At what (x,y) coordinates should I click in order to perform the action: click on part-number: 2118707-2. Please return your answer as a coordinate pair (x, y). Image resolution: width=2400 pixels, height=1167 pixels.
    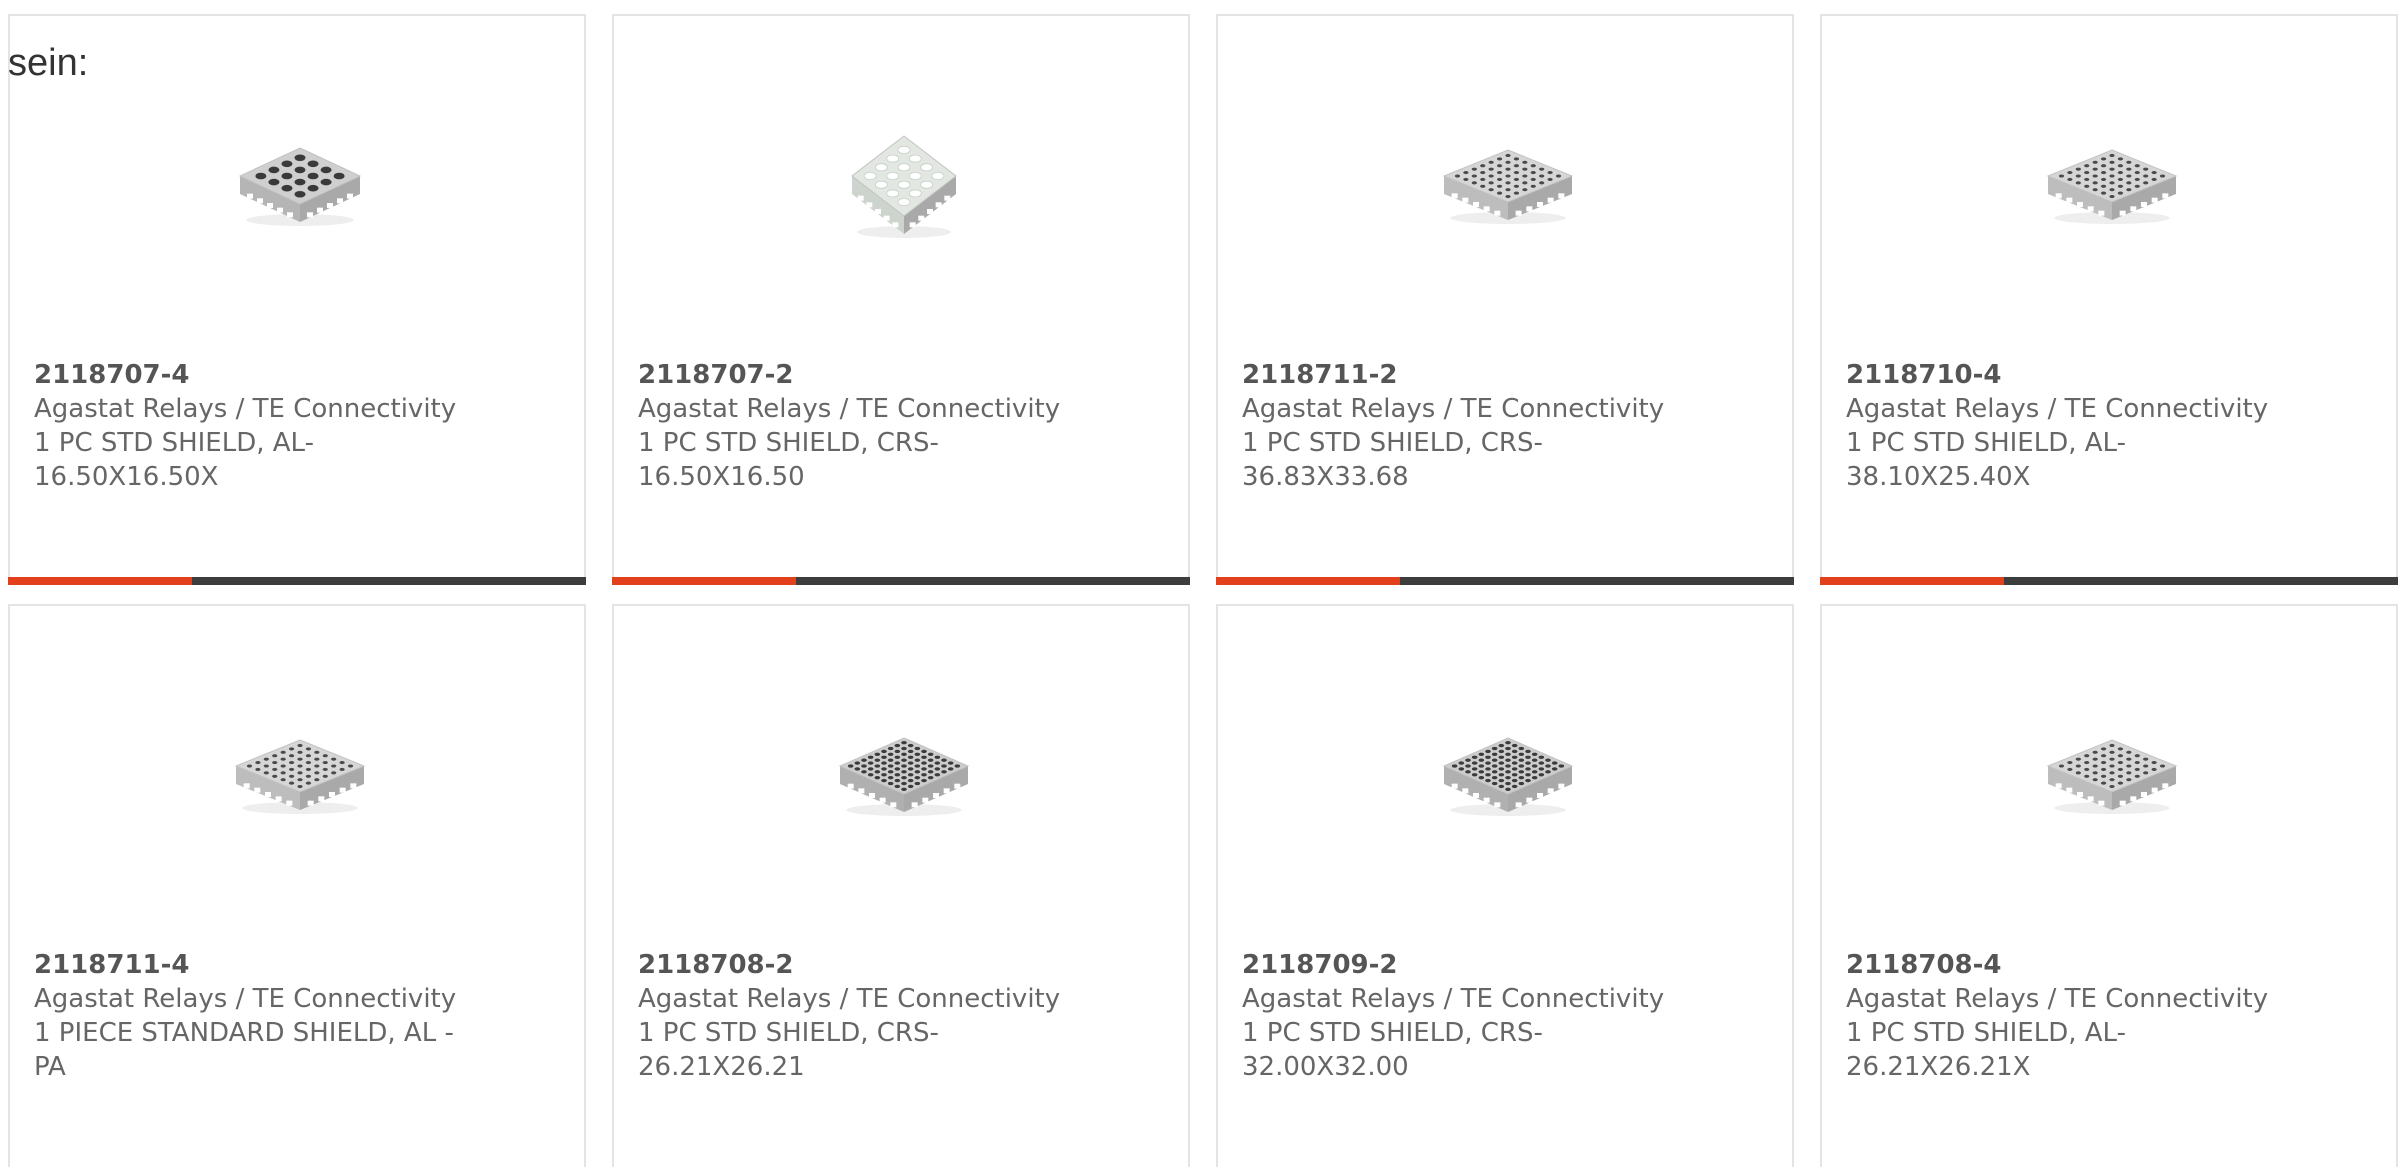
    Looking at the image, I should click on (716, 375).